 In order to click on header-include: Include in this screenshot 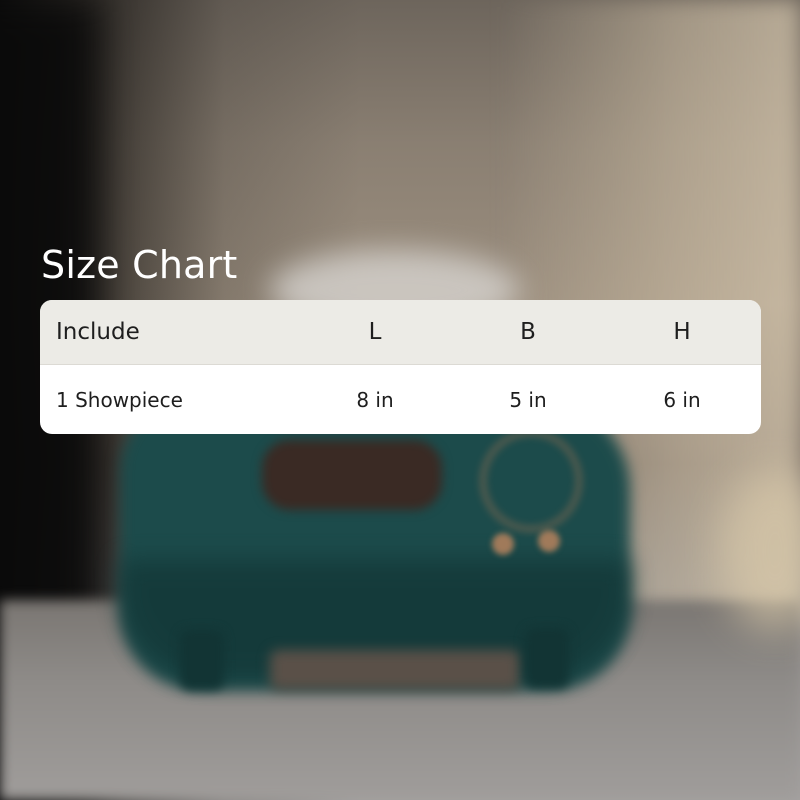, I will do `click(98, 332)`.